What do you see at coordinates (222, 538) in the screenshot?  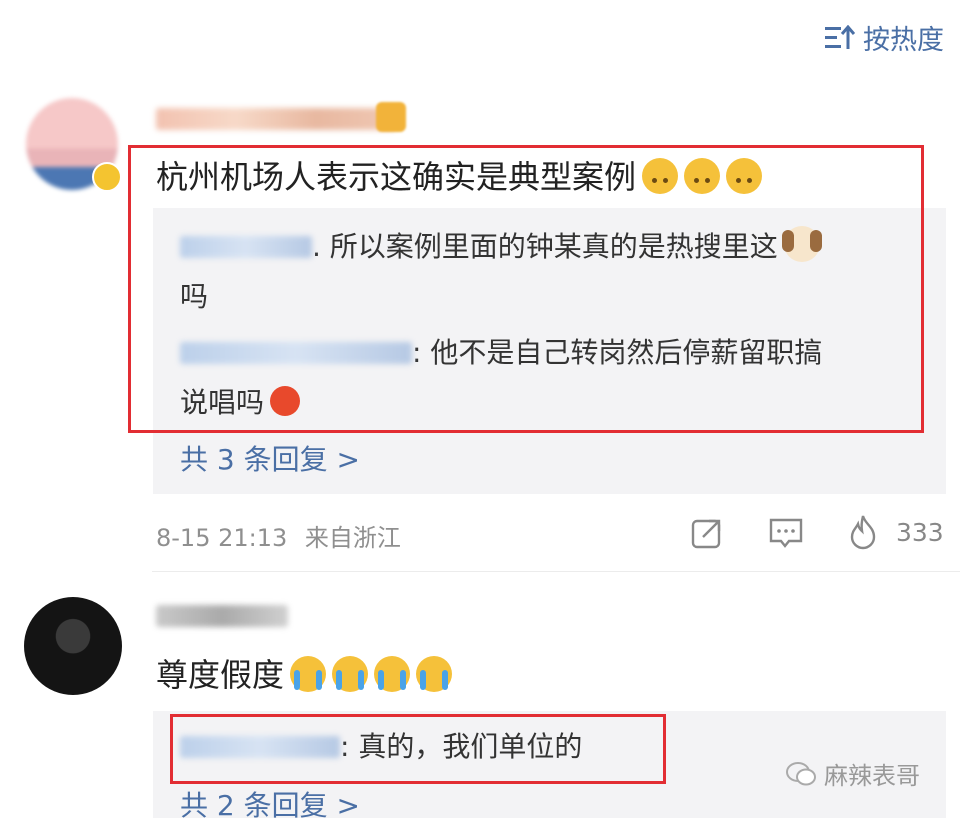 I see `timestamp: 8-15 21:13` at bounding box center [222, 538].